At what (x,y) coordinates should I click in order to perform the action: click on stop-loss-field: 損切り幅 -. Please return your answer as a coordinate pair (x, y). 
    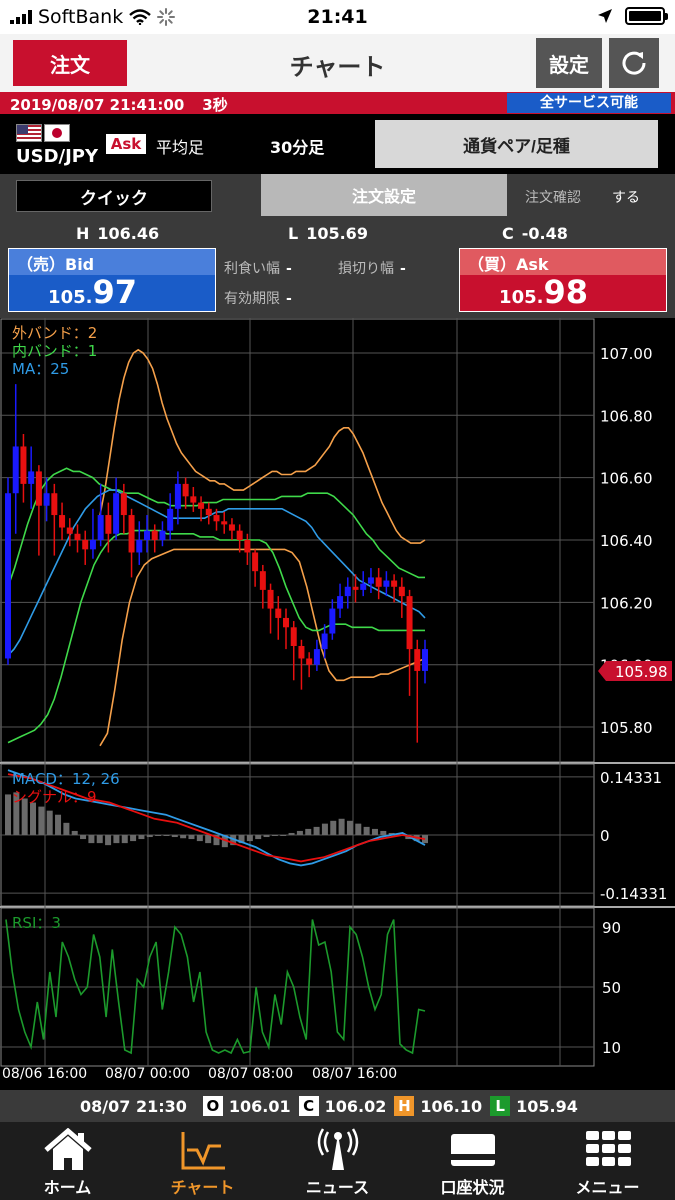
    Looking at the image, I should click on (372, 268).